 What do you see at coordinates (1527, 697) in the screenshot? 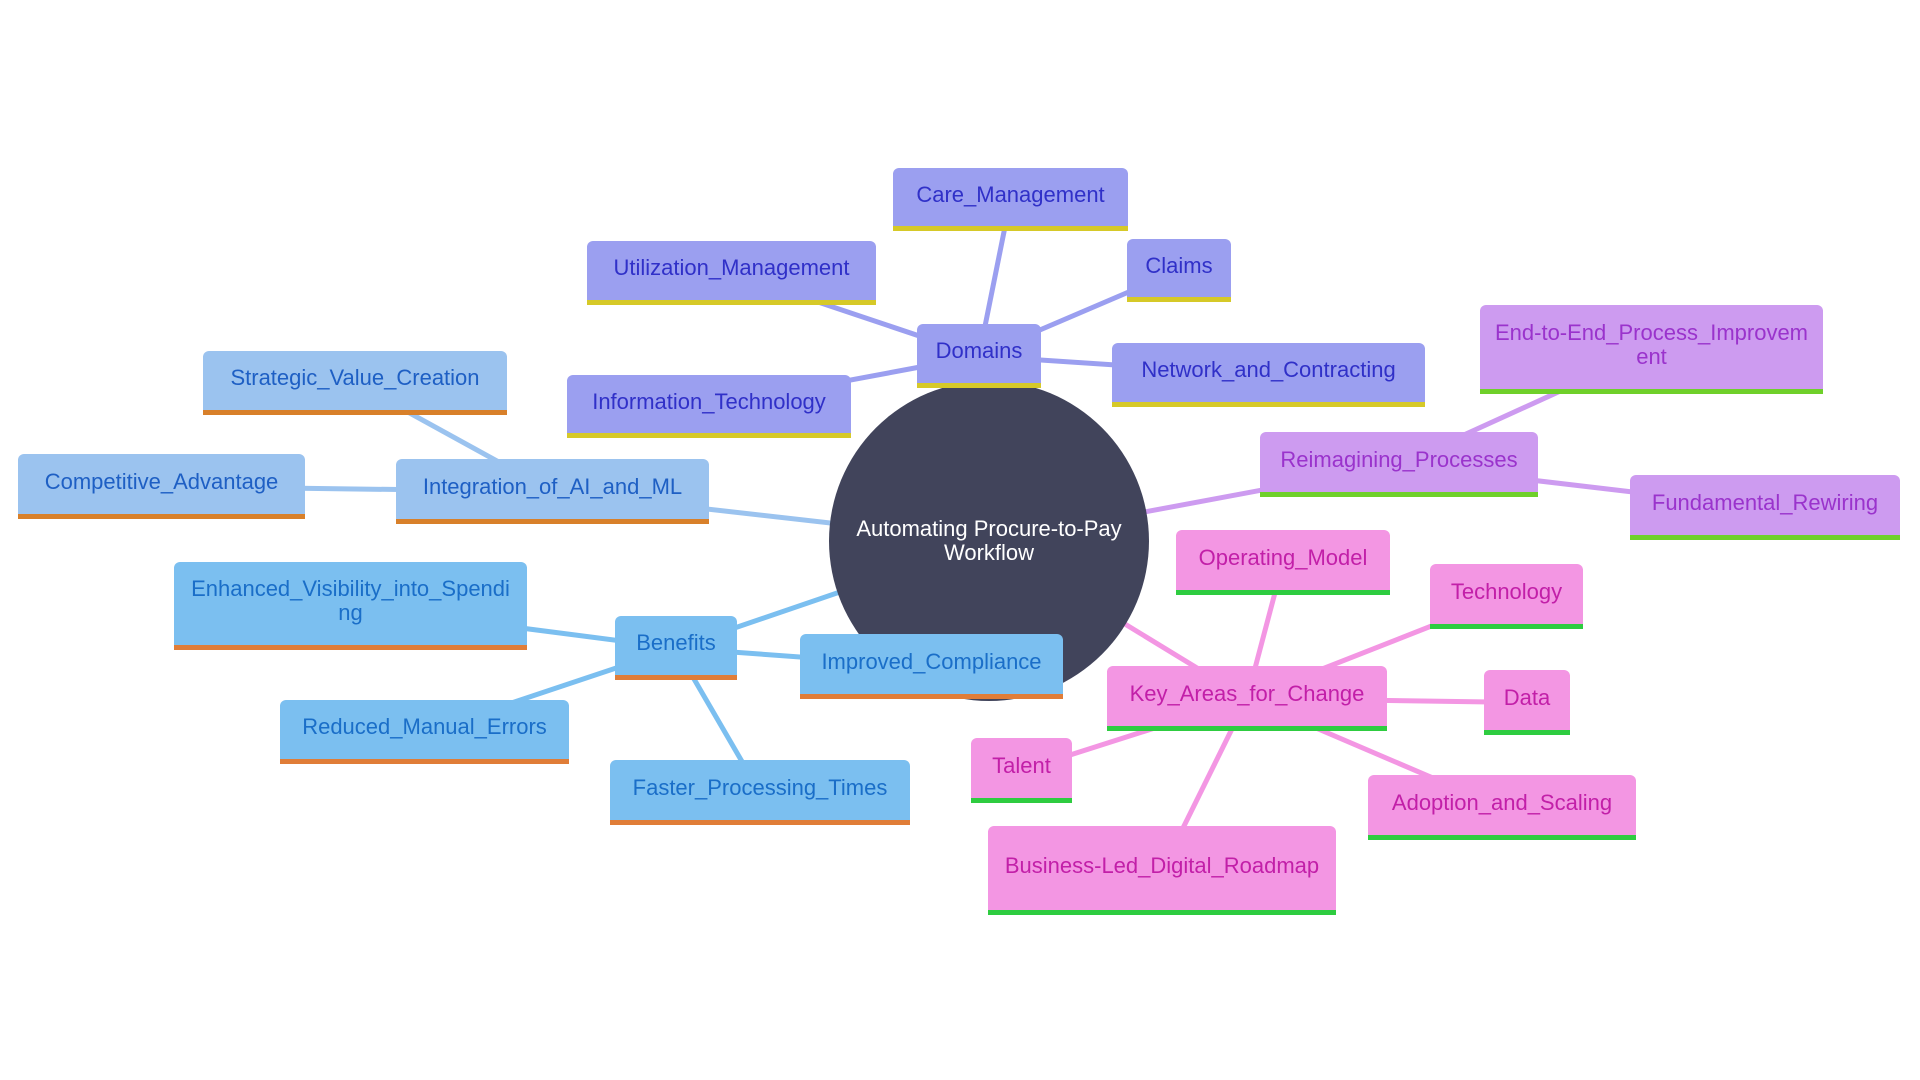
I see `leaf-node-label: Data` at bounding box center [1527, 697].